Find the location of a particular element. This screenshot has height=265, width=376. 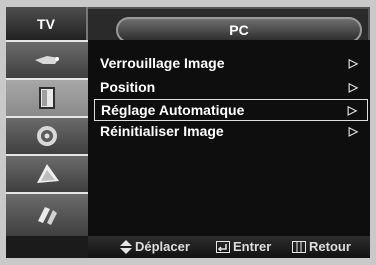

sound-icon is located at coordinates (47, 136).